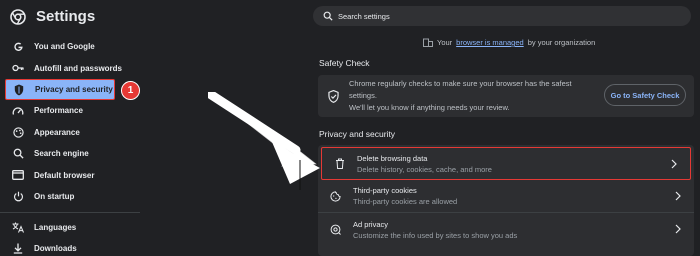 This screenshot has width=700, height=256. What do you see at coordinates (66, 16) in the screenshot?
I see `page-title: Settings` at bounding box center [66, 16].